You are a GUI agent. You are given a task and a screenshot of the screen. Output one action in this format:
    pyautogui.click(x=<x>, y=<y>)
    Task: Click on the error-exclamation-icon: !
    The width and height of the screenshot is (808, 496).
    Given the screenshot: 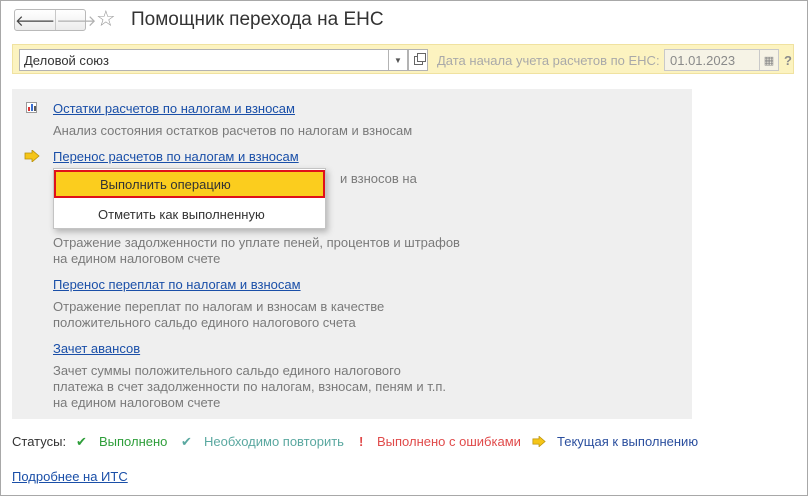 What is the action you would take?
    pyautogui.click(x=361, y=441)
    